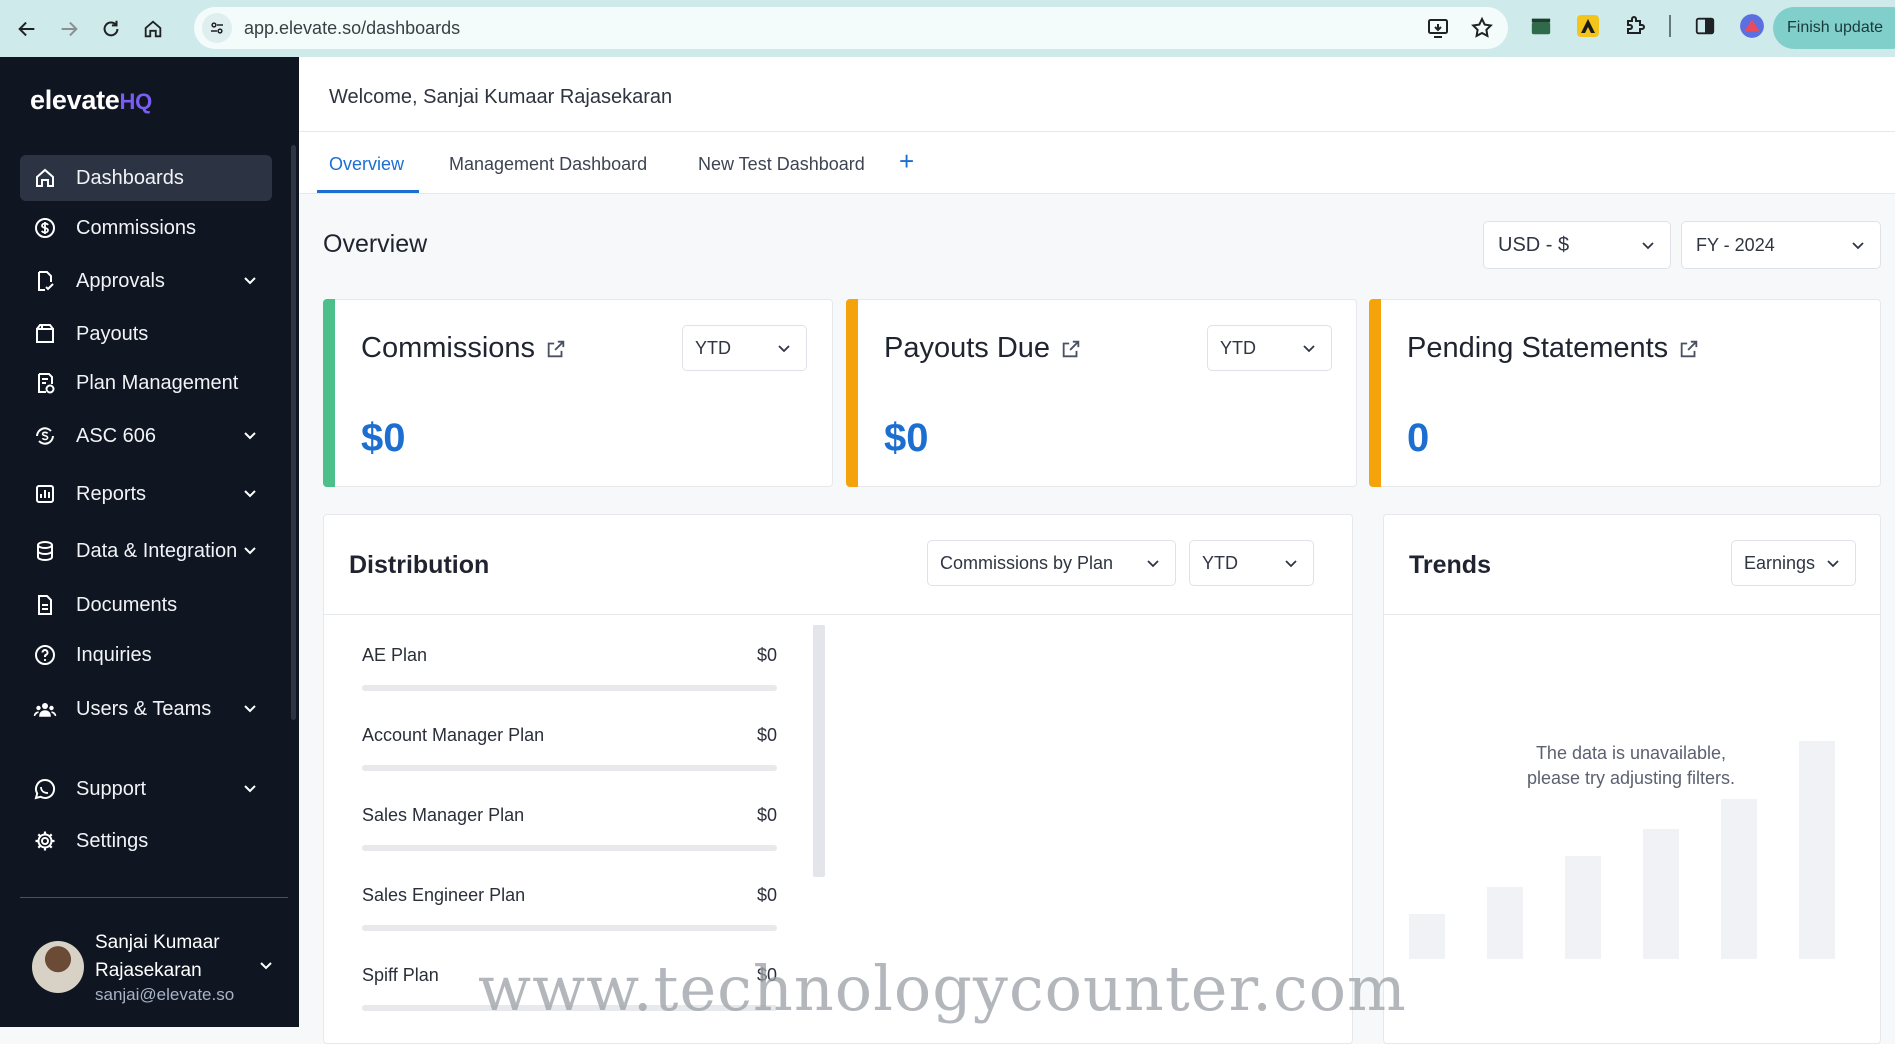  Describe the element at coordinates (1625, 393) in the screenshot. I see `pending-statements-card: Pending Statements 0` at that location.